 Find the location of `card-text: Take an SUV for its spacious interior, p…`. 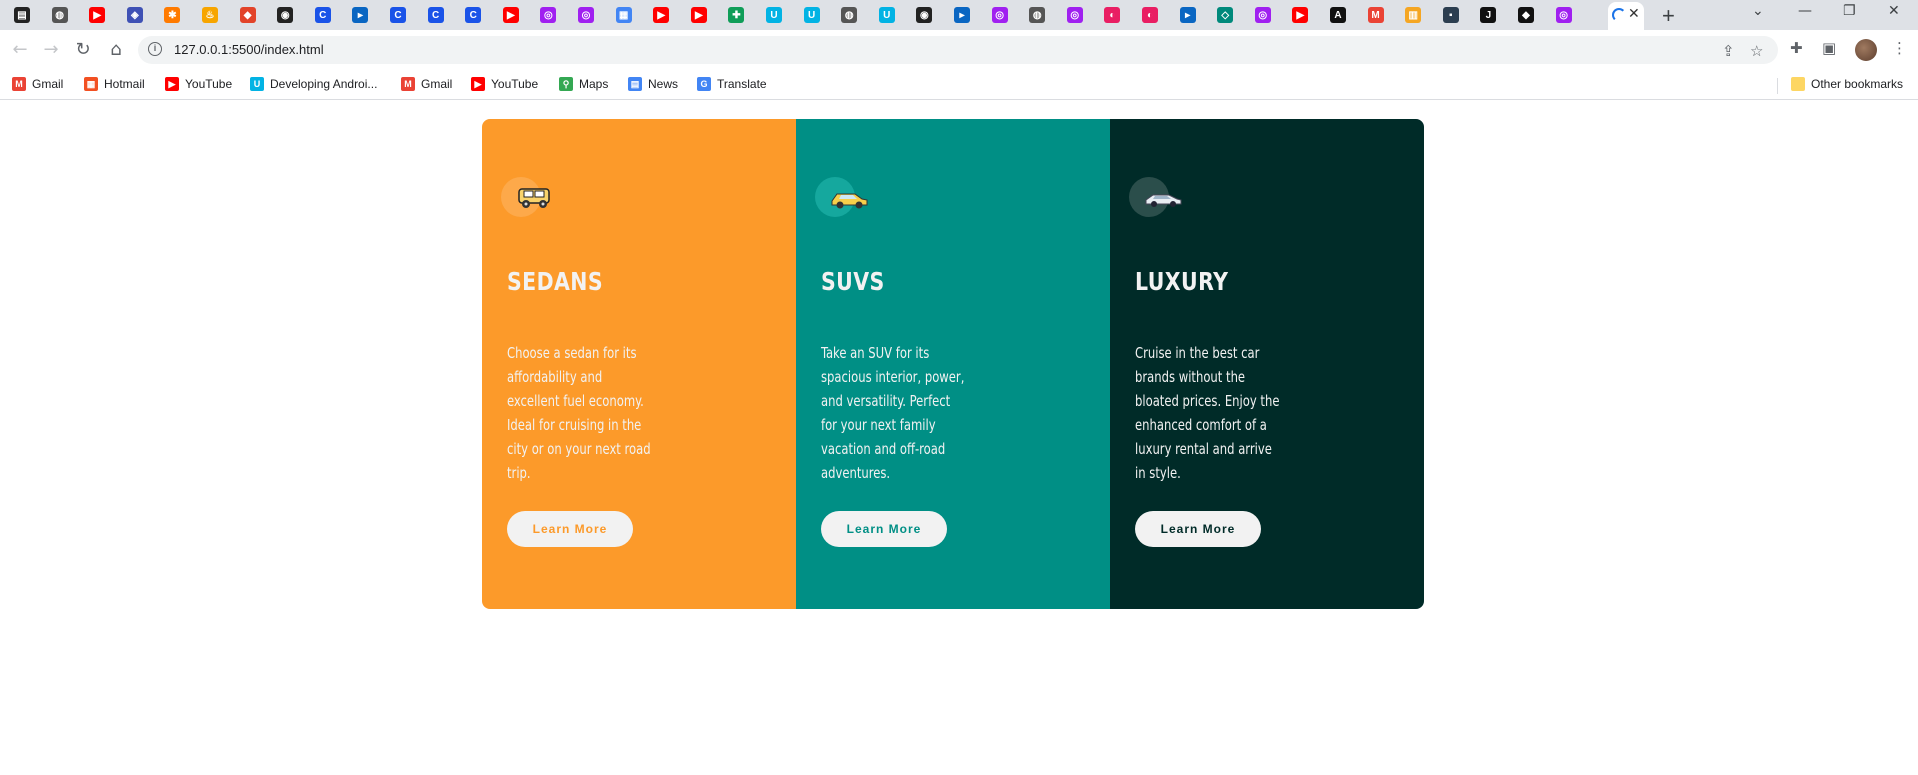

card-text: Take an SUV for its spacious interior, p… is located at coordinates (893, 413).